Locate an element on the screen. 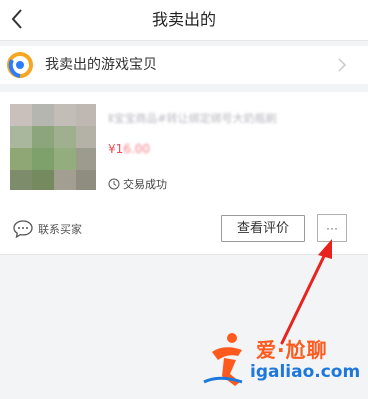  game-shop-logo-icon is located at coordinates (20, 65).